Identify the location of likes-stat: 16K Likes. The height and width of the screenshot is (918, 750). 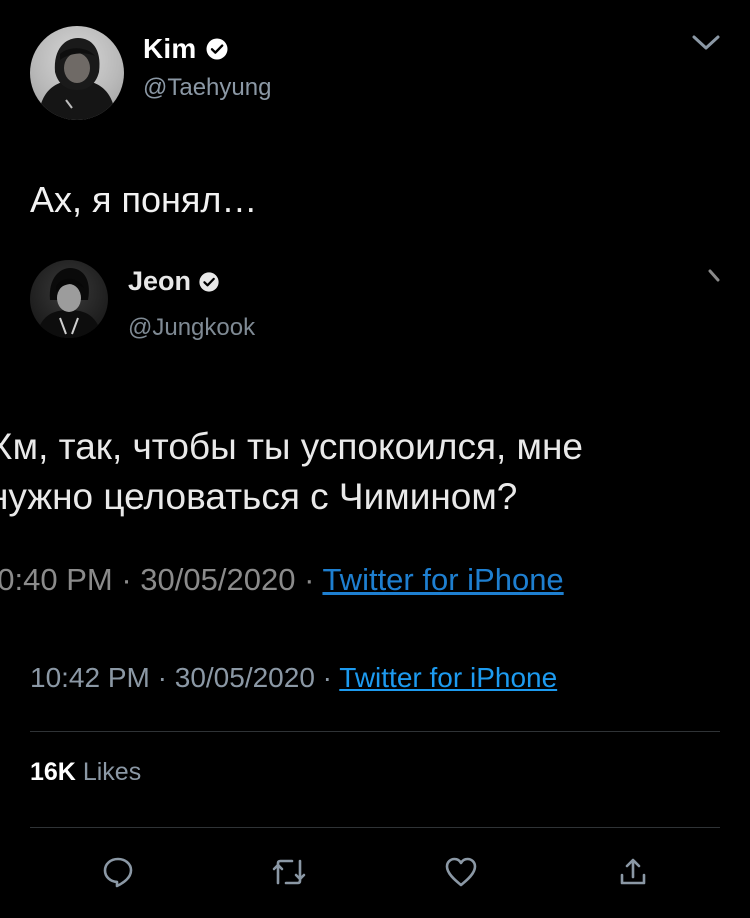
(85, 772).